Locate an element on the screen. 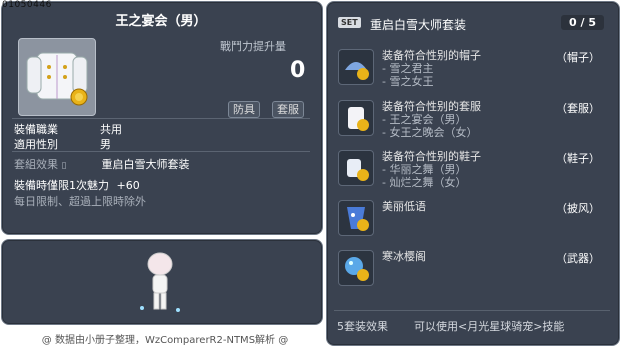 This screenshot has height=350, width=622. set-item-text: 装备符合性别的鞋子 - 华丽之舞（男） - 灿烂之舞（女） is located at coordinates (431, 169).